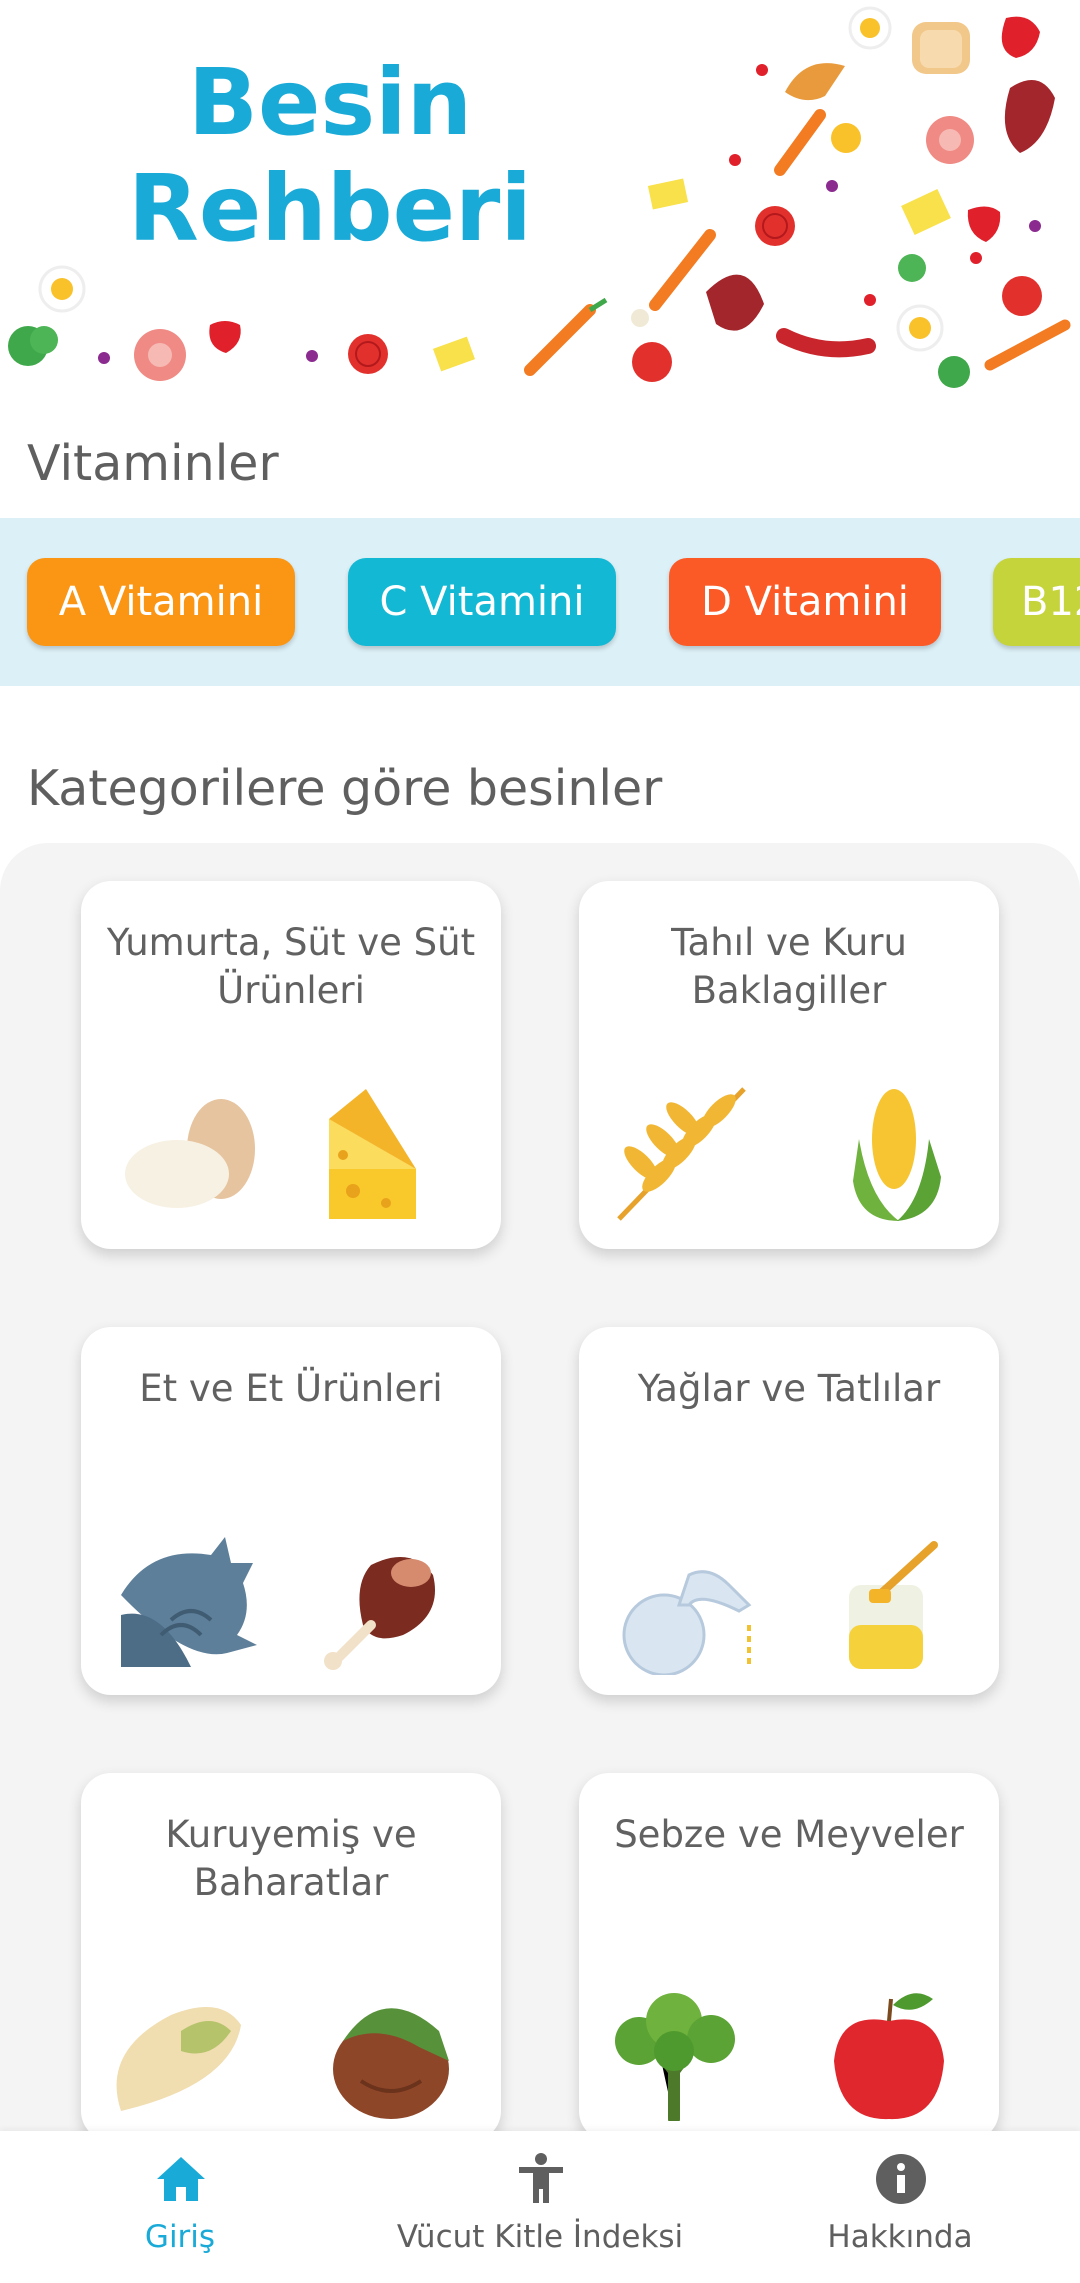 The image size is (1080, 2283). I want to click on bottom-navigation: Giriş Vücut Kitle İndeksi Hakkında, so click(540, 2207).